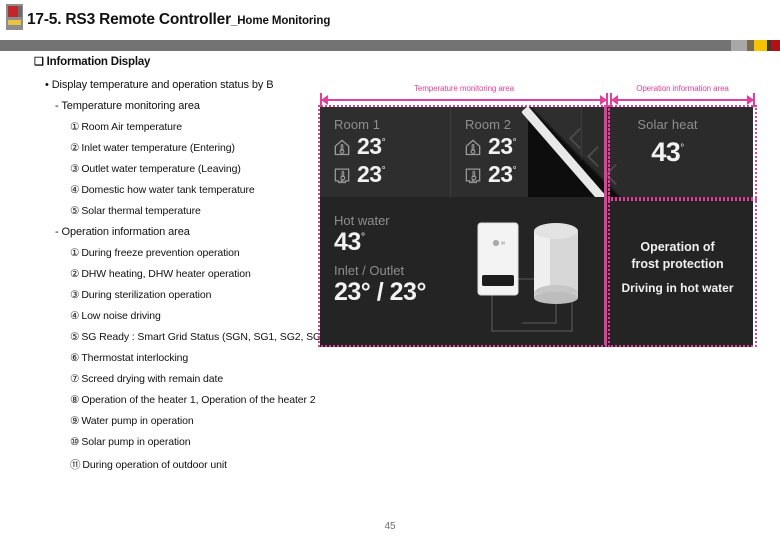 The width and height of the screenshot is (780, 540). What do you see at coordinates (98, 62) in the screenshot?
I see `section-heading-label: Information Display` at bounding box center [98, 62].